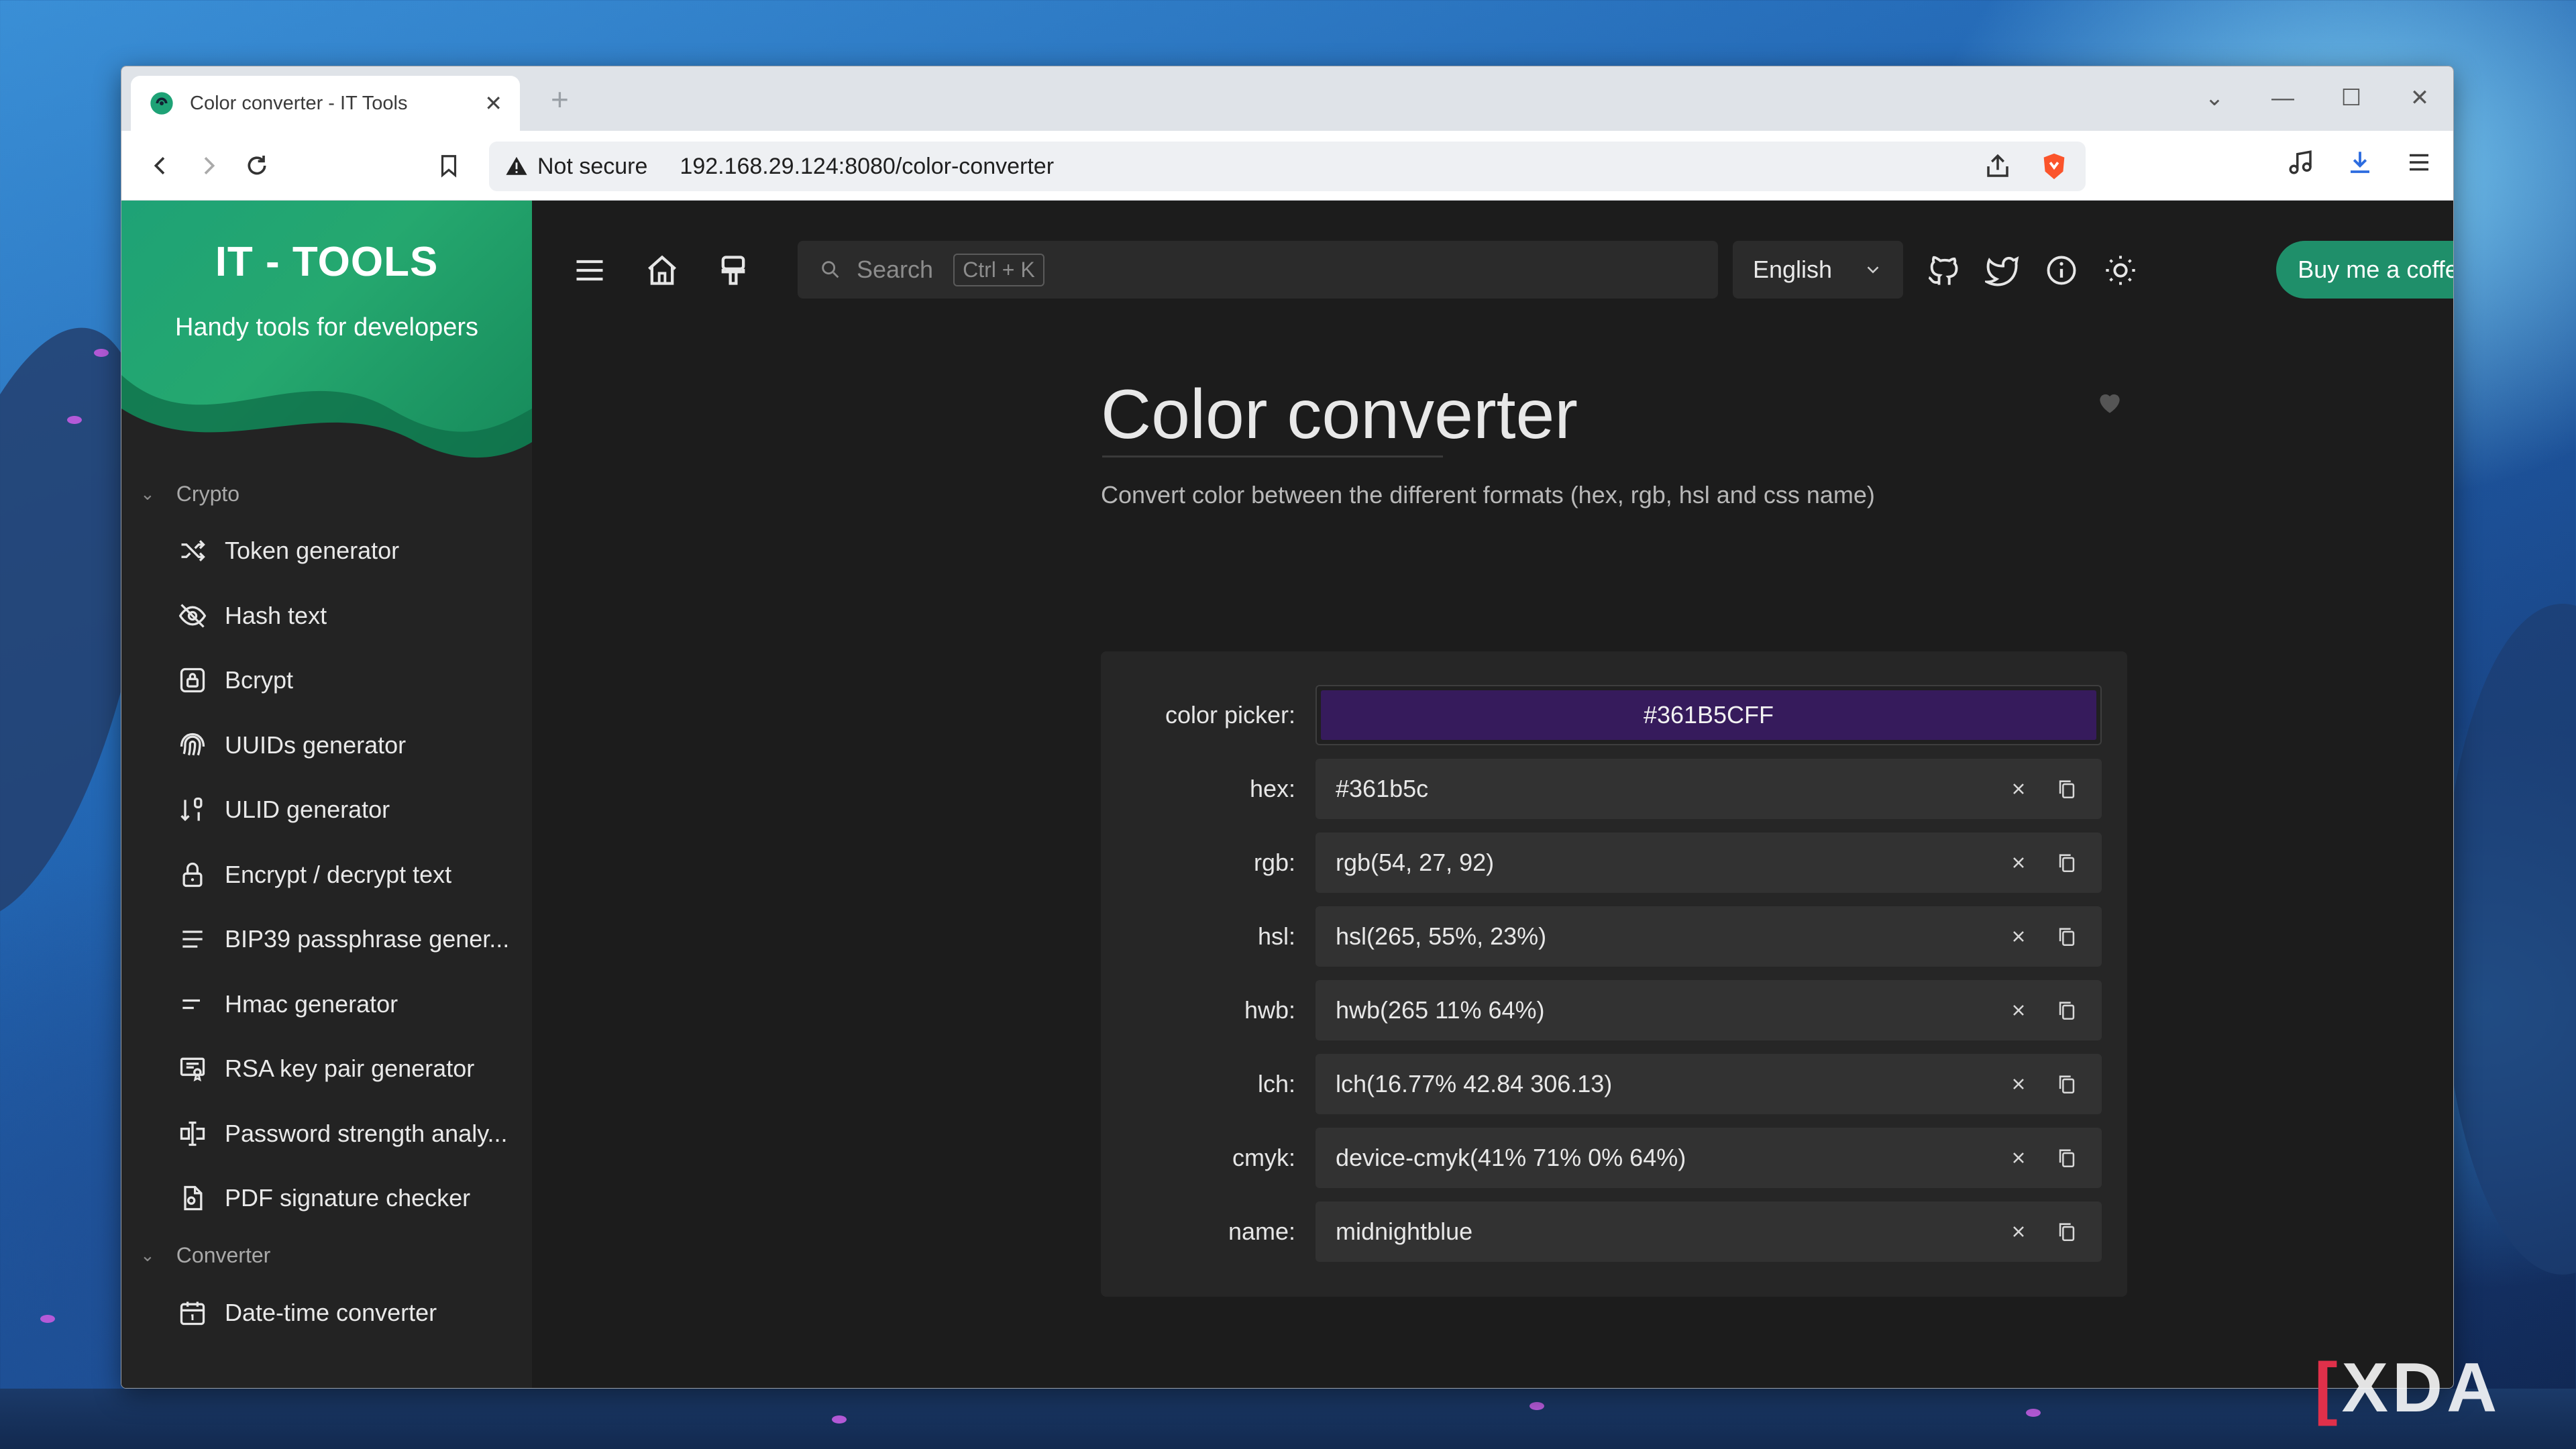 The image size is (2576, 1449). What do you see at coordinates (2419, 98) in the screenshot?
I see `close-window-button: ✕` at bounding box center [2419, 98].